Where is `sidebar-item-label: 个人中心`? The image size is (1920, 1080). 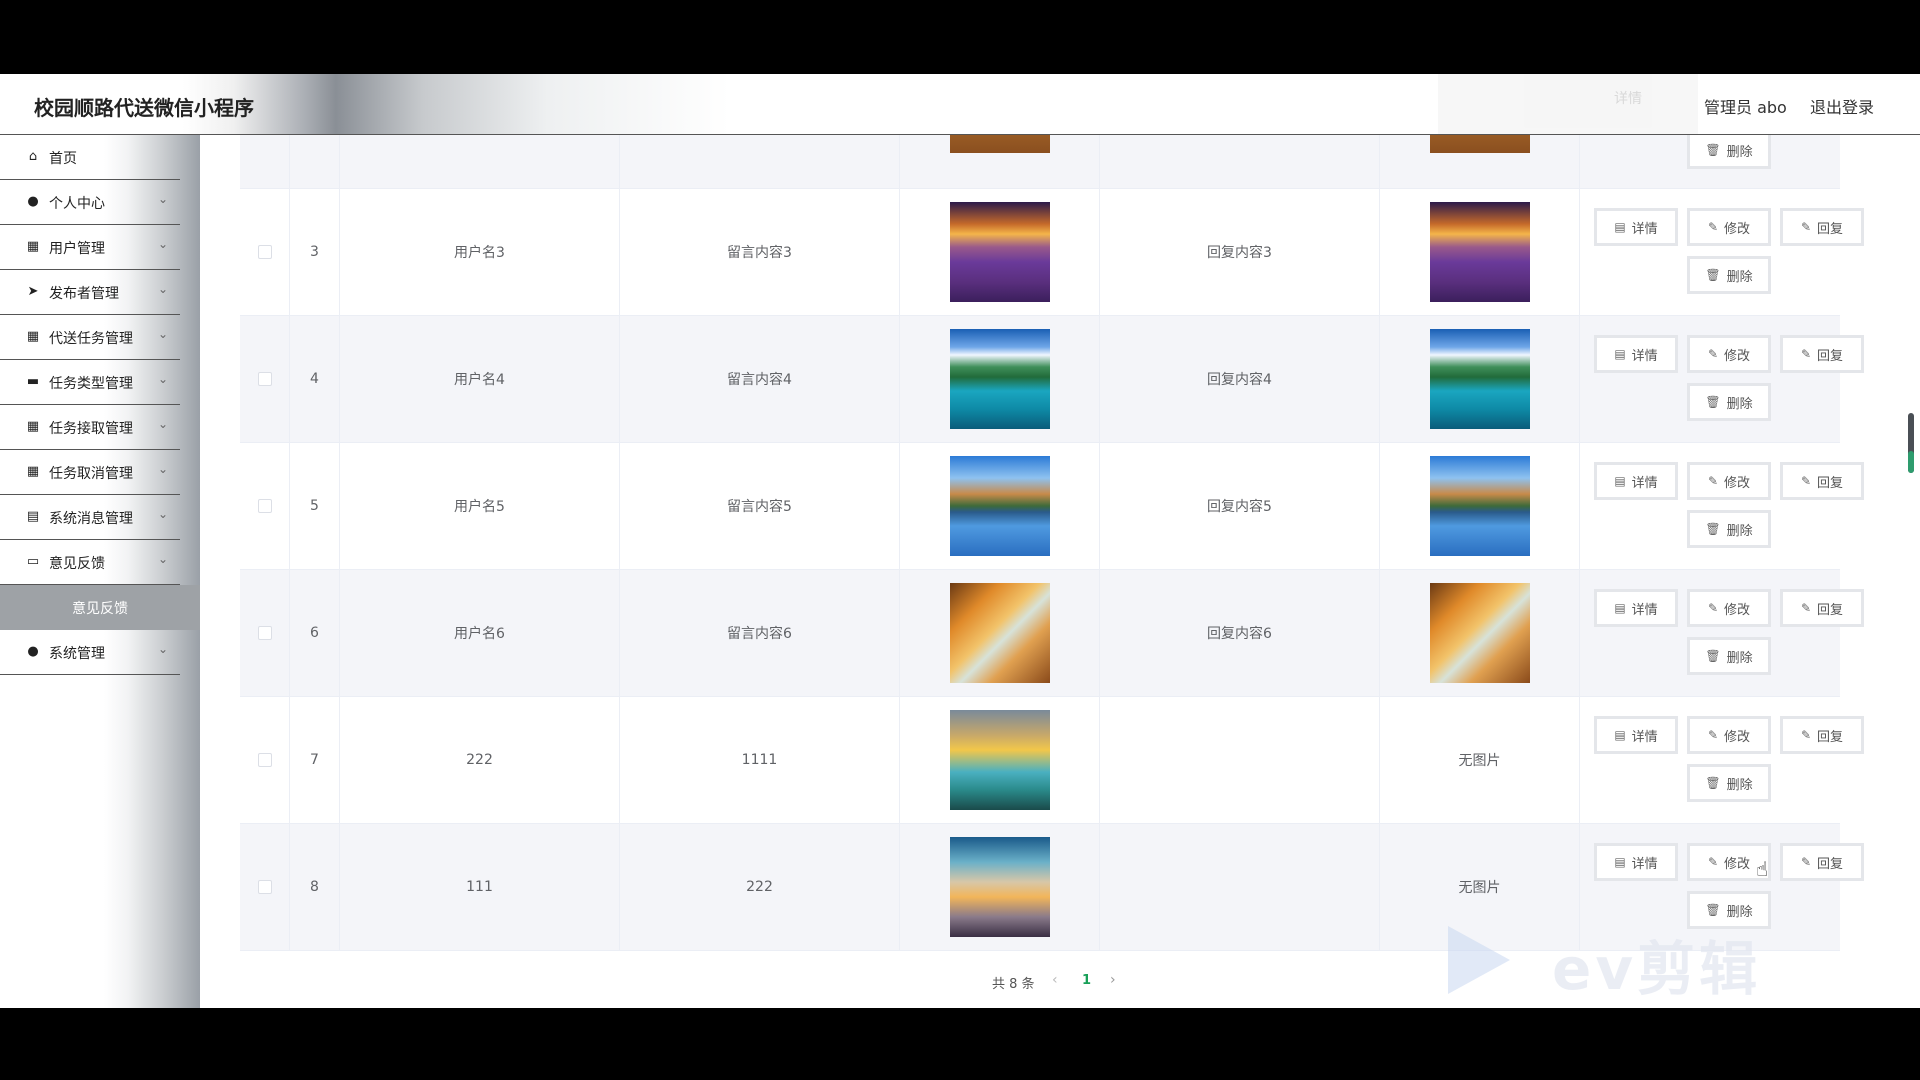 sidebar-item-label: 个人中心 is located at coordinates (77, 204).